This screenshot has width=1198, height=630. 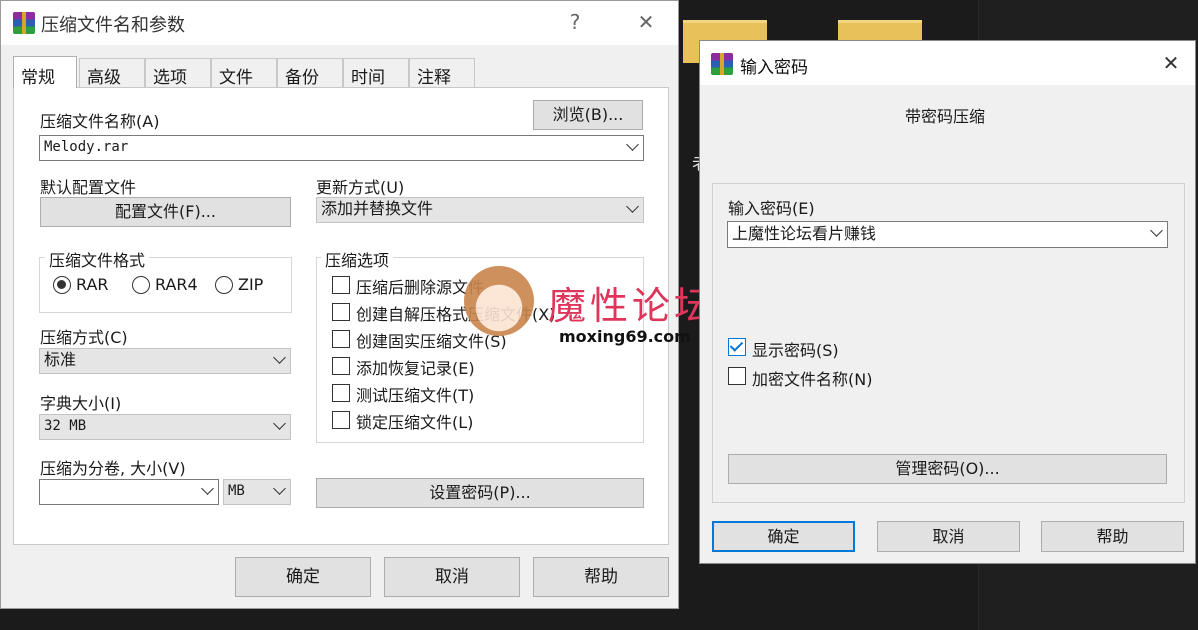 What do you see at coordinates (60, 359) in the screenshot?
I see `method-value: 标准` at bounding box center [60, 359].